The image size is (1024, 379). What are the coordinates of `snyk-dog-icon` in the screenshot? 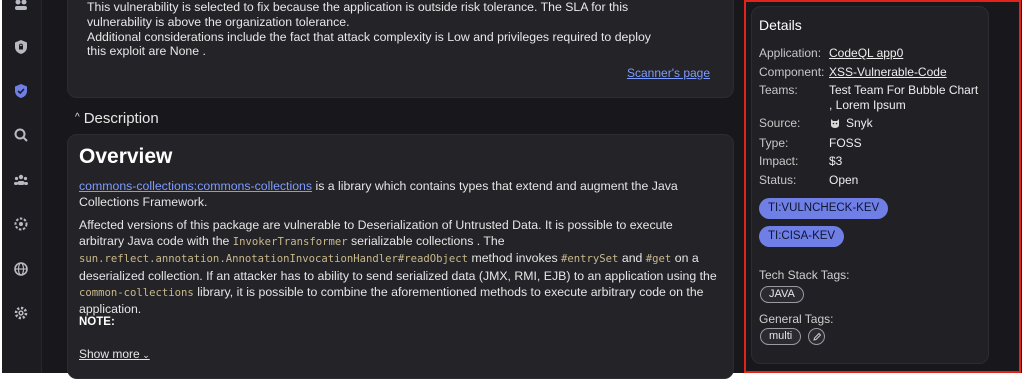 It's located at (835, 123).